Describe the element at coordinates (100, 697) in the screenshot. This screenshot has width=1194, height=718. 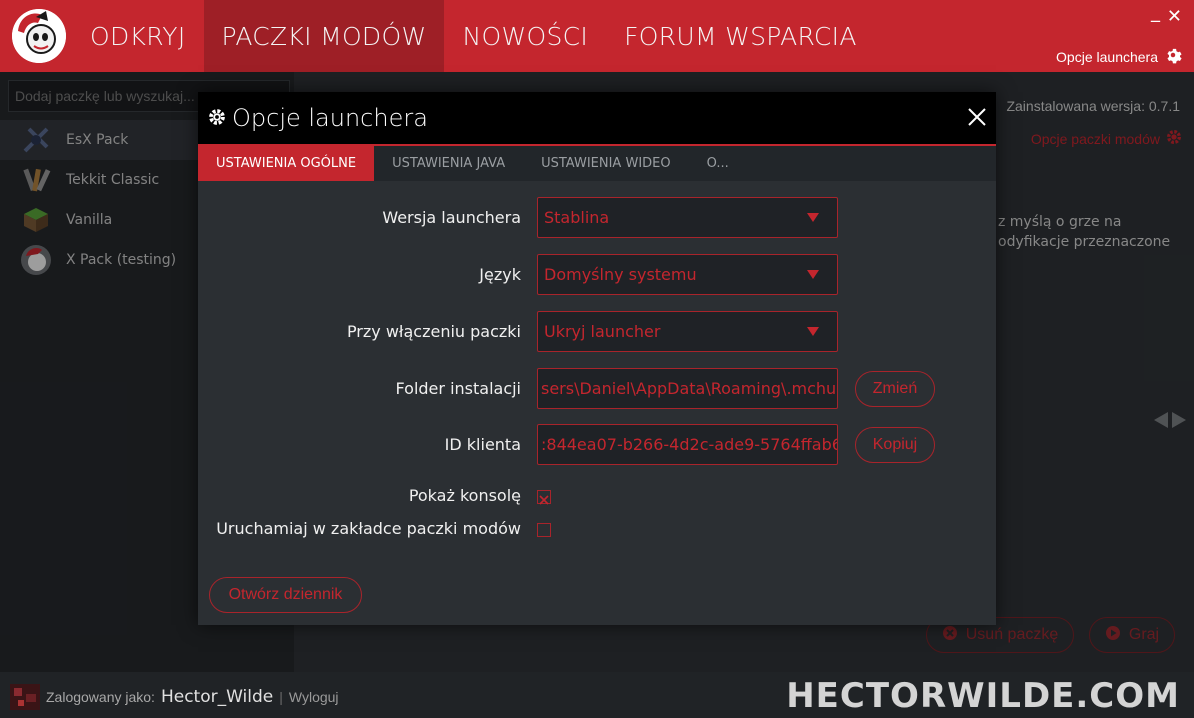
I see `logged-in-as-label: Zalogowany jako:` at that location.